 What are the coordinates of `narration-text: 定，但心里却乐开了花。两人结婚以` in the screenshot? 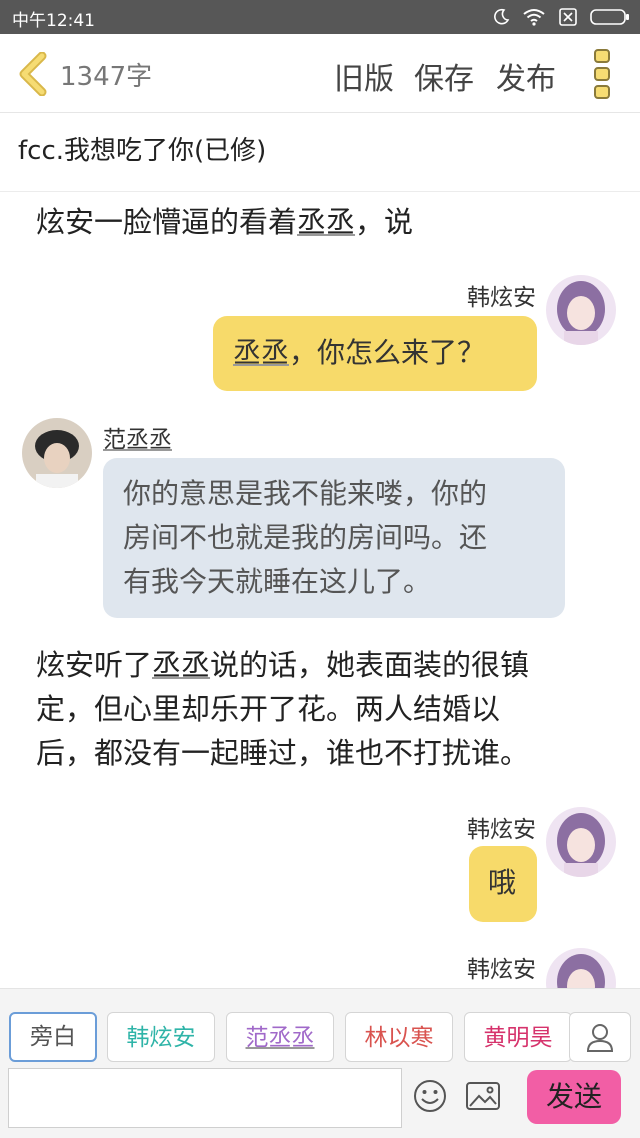 It's located at (268, 709).